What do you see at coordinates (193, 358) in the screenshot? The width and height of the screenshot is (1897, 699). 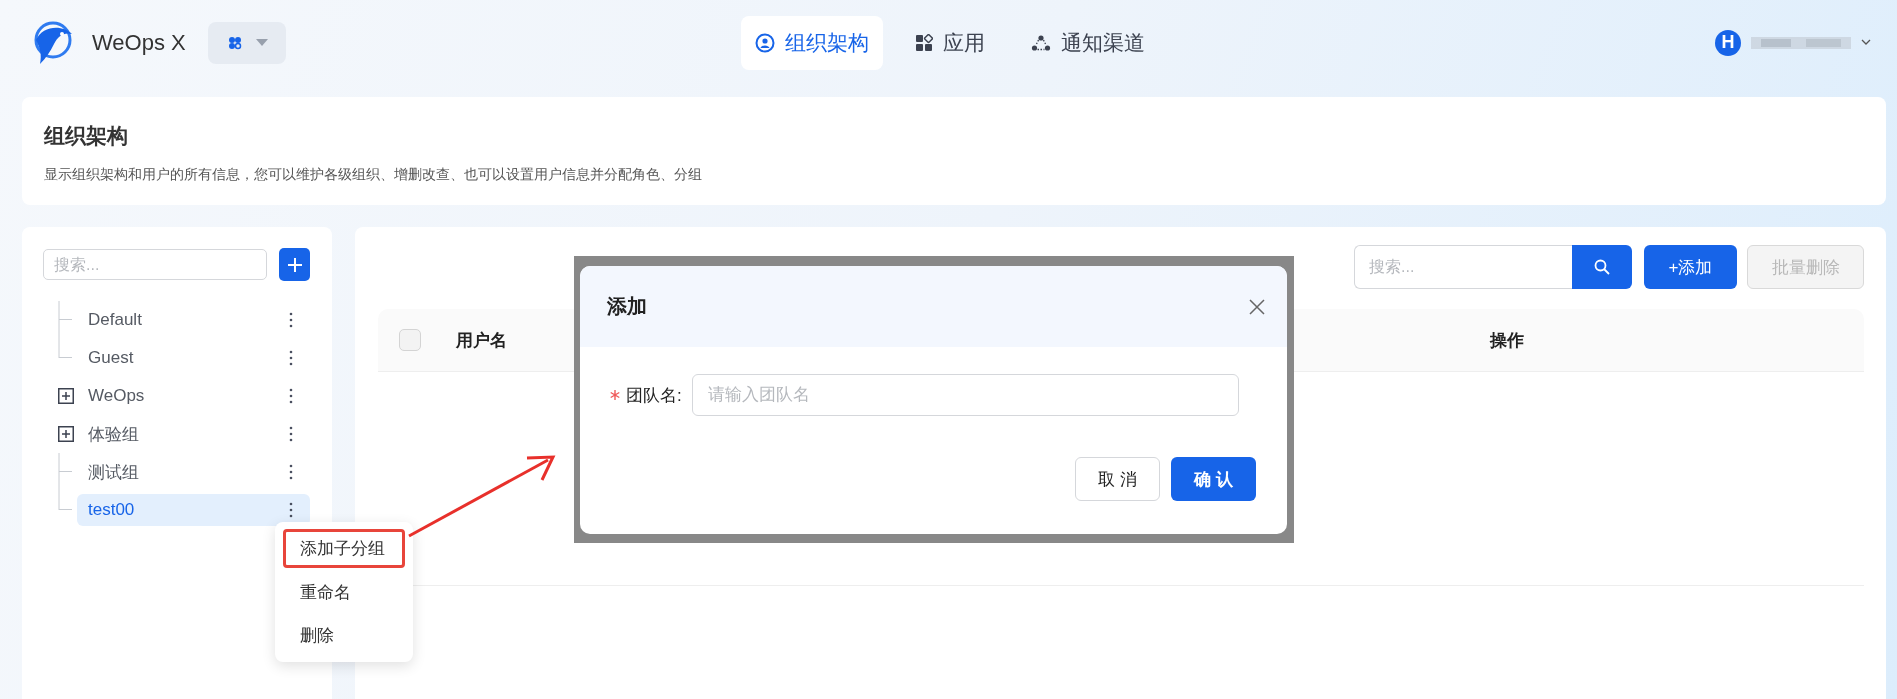 I see `tree-item: Guest` at bounding box center [193, 358].